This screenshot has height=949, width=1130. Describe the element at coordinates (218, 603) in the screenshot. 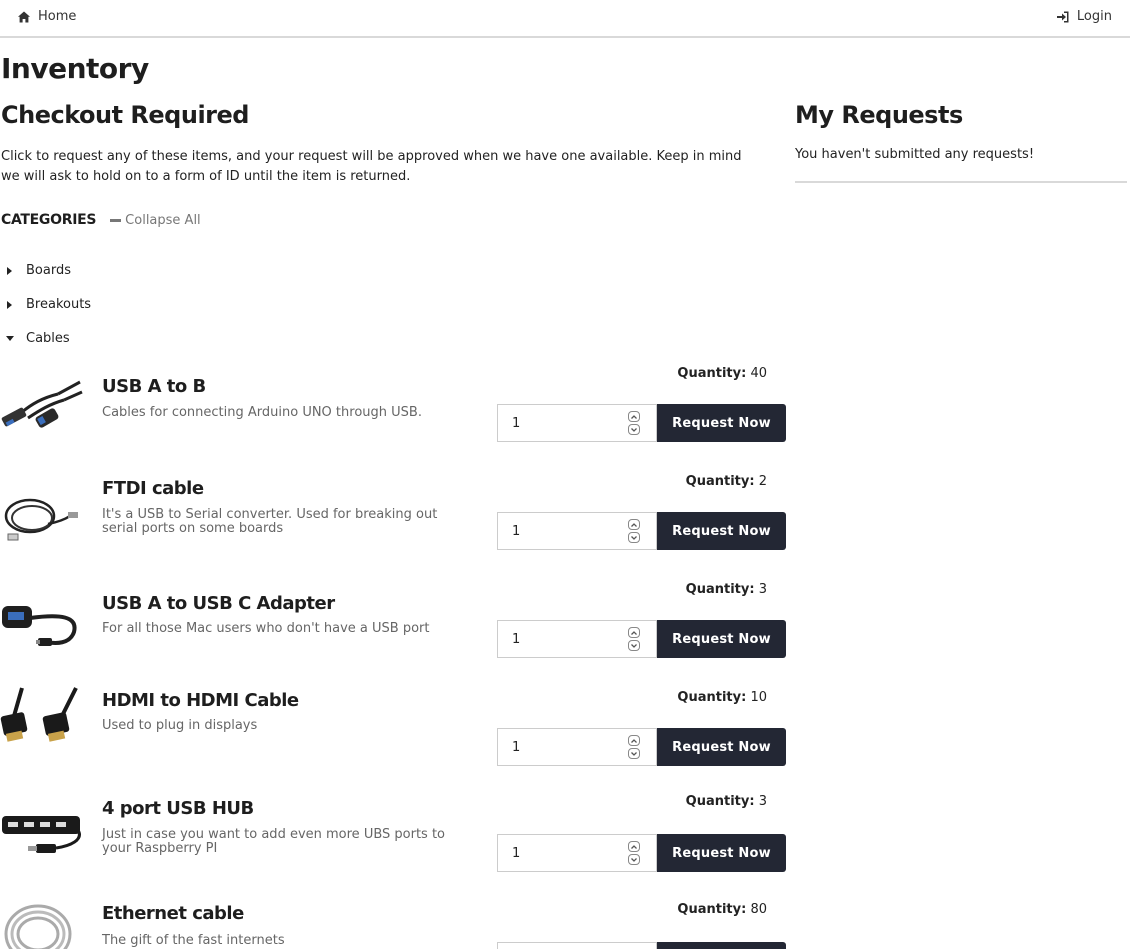

I see `item-name: USB A to USB C Adapter` at that location.